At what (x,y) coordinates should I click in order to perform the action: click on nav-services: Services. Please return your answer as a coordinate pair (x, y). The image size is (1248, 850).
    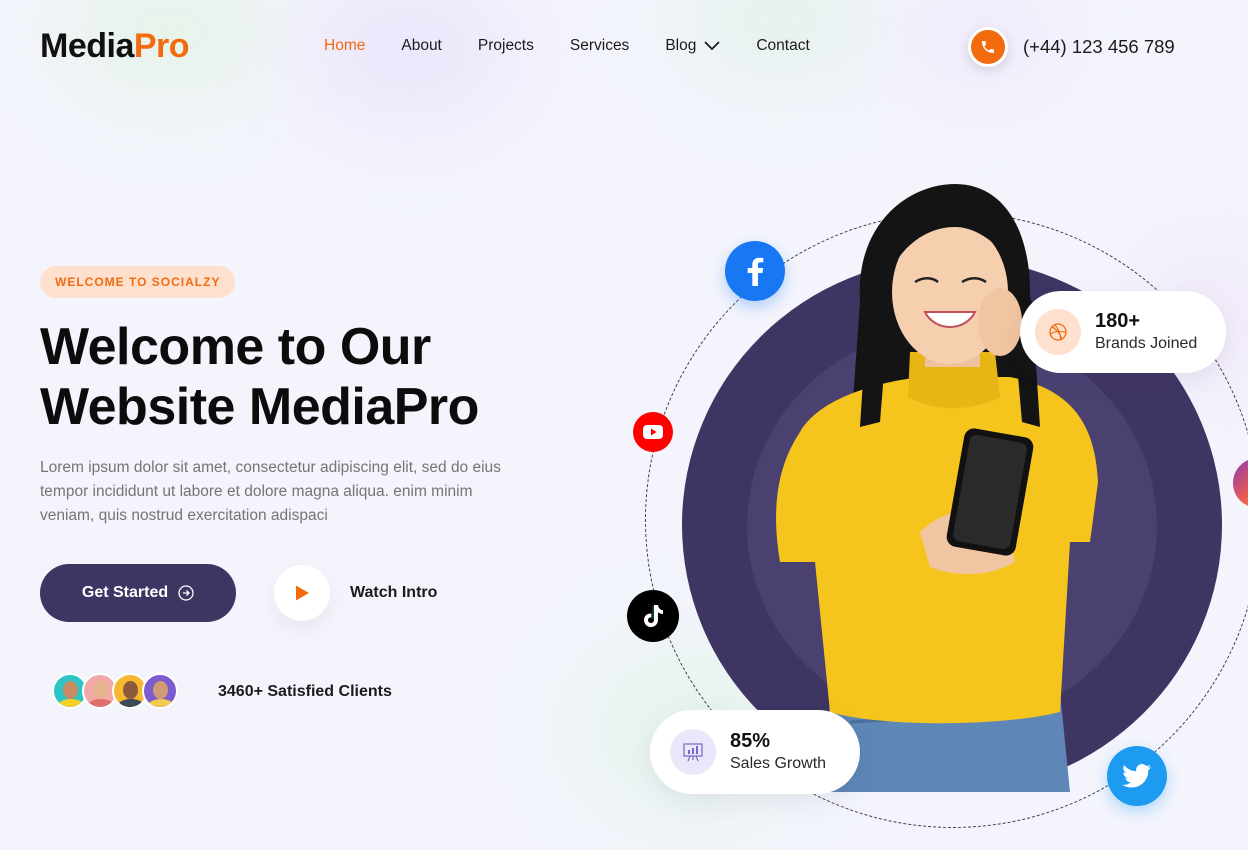
    Looking at the image, I should click on (599, 46).